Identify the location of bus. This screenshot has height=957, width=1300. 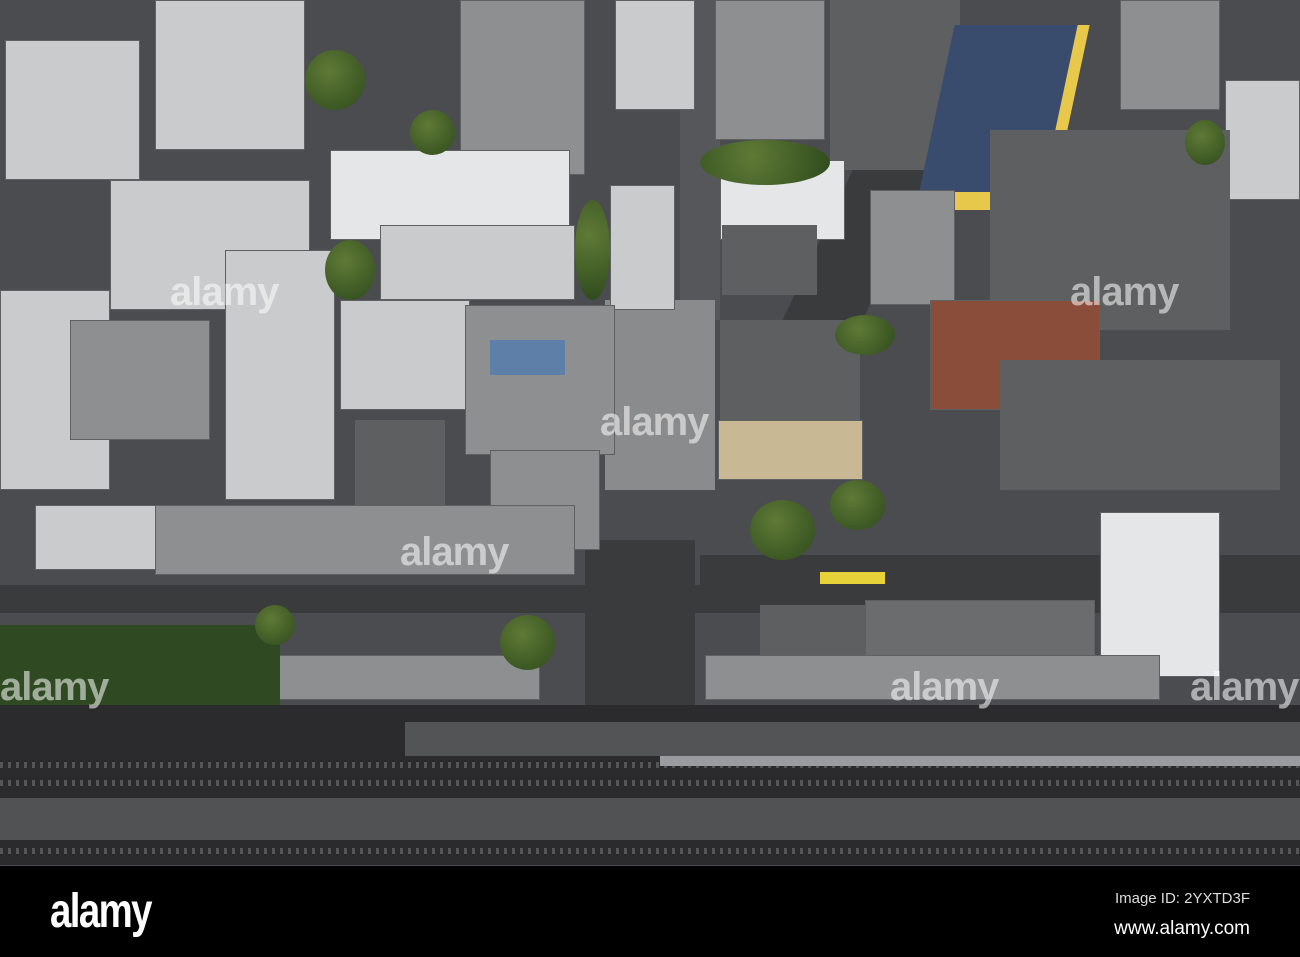
(852, 578).